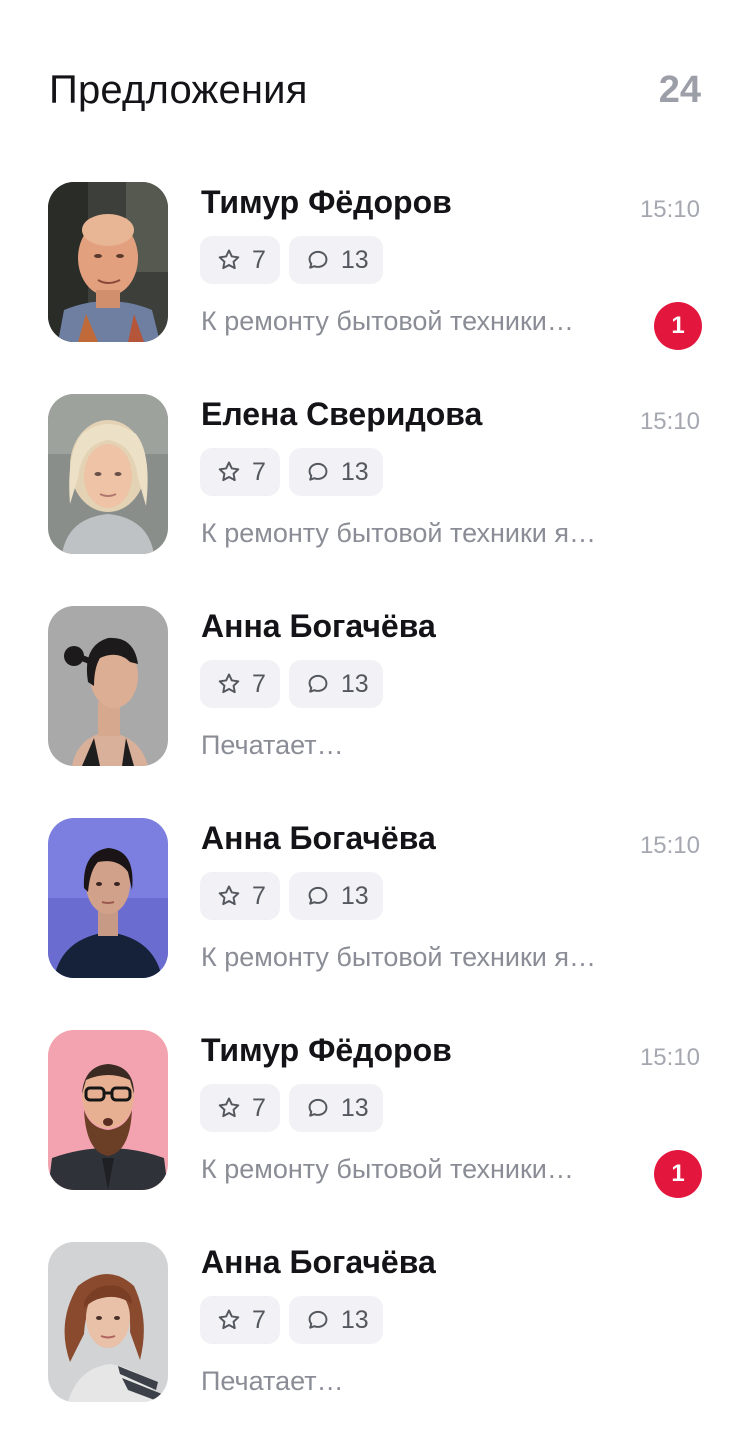  What do you see at coordinates (342, 414) in the screenshot?
I see `offer-author-name: Елена Сверидова` at bounding box center [342, 414].